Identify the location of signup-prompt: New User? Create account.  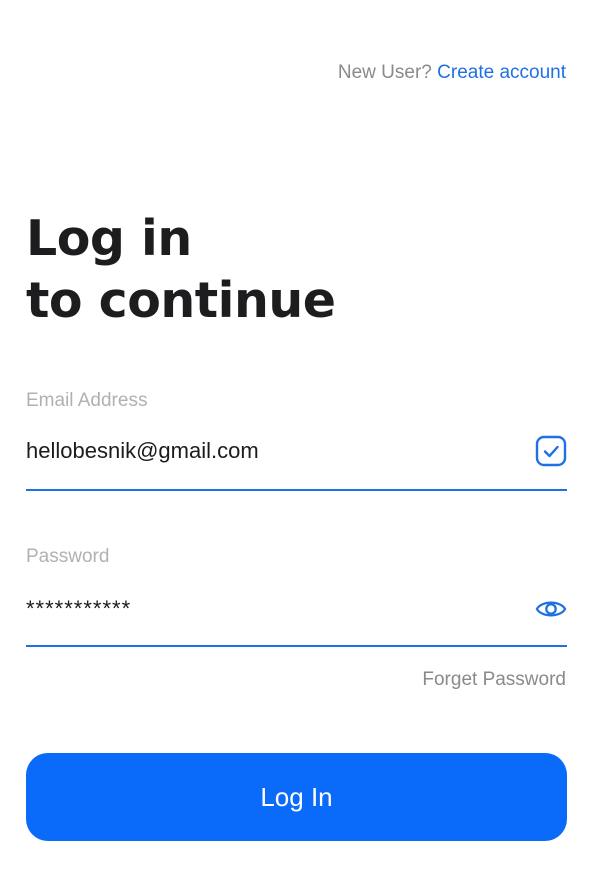
(452, 73).